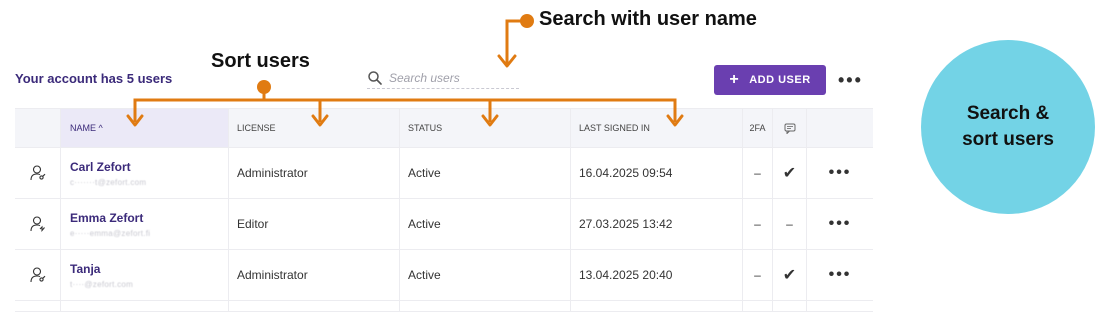 The height and width of the screenshot is (312, 1101). Describe the element at coordinates (648, 19) in the screenshot. I see `annotation-search-label: Search with user name` at that location.